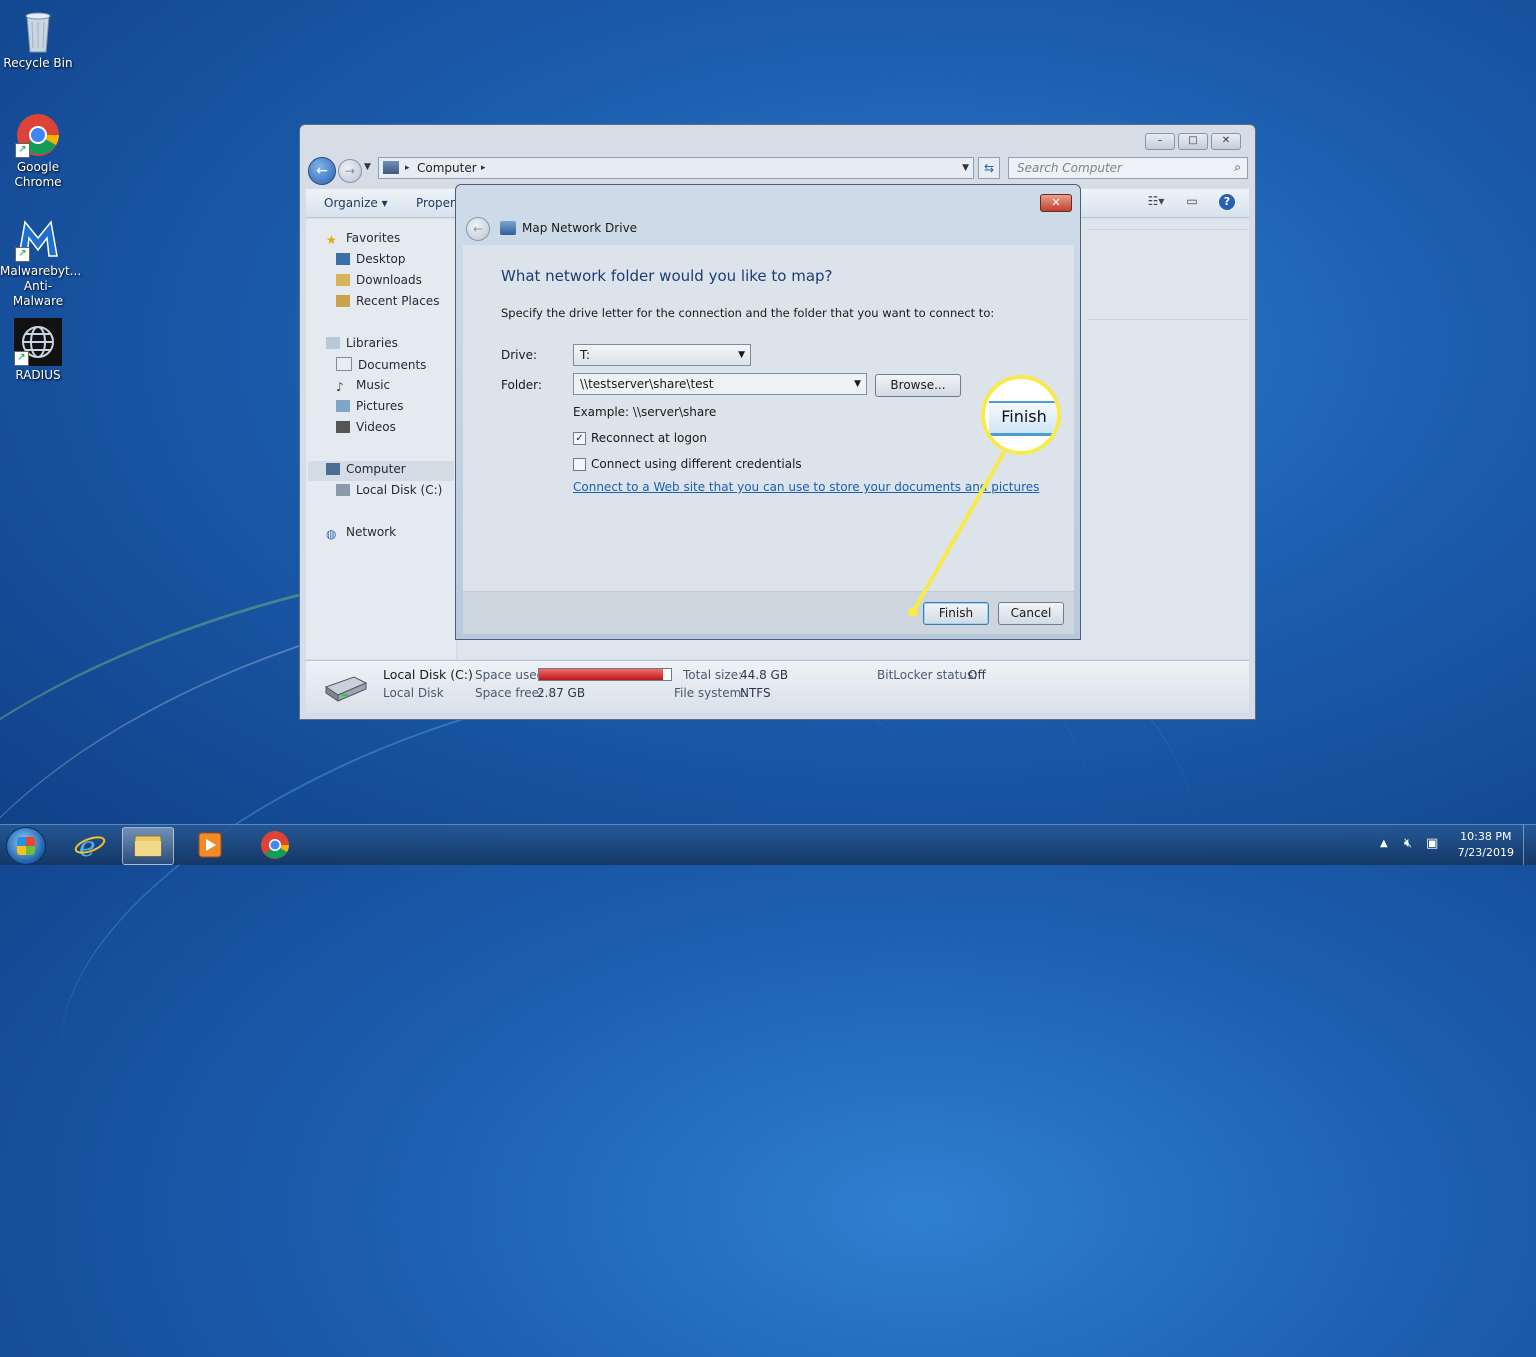 The width and height of the screenshot is (1536, 1357). What do you see at coordinates (768, 844) in the screenshot?
I see `taskbar: e ▲ 🔇︎ ▣ 10:38 PM 7/23/2019` at bounding box center [768, 844].